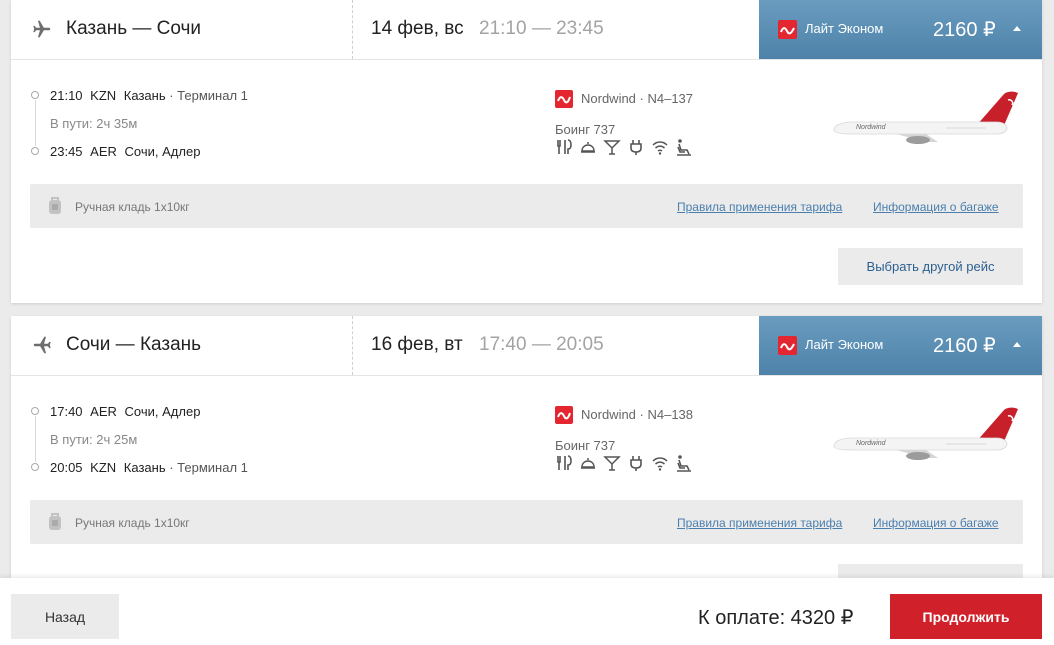  Describe the element at coordinates (103, 151) in the screenshot. I see `arrival-code: AER` at that location.